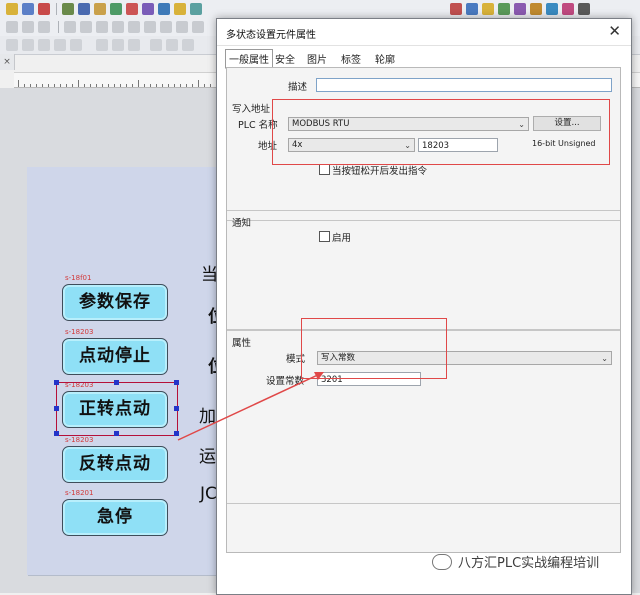  I want to click on annotation-arrow, so click(250, 406).